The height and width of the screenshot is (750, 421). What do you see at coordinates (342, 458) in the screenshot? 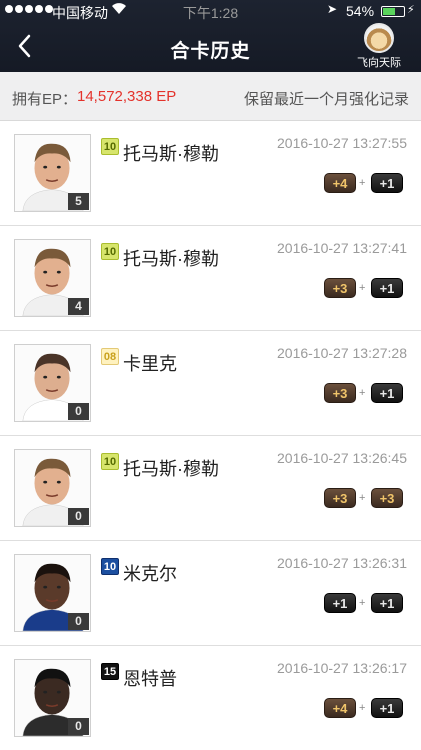
I see `timestamp: 2016-10-27 13:26:45` at bounding box center [342, 458].